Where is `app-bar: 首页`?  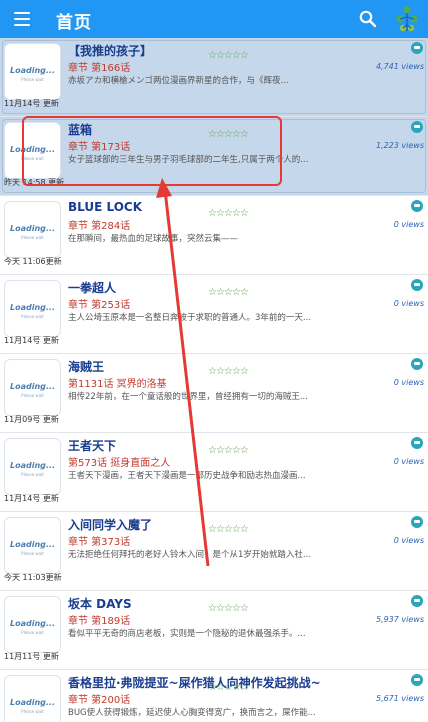
app-bar: 首页 is located at coordinates (214, 19).